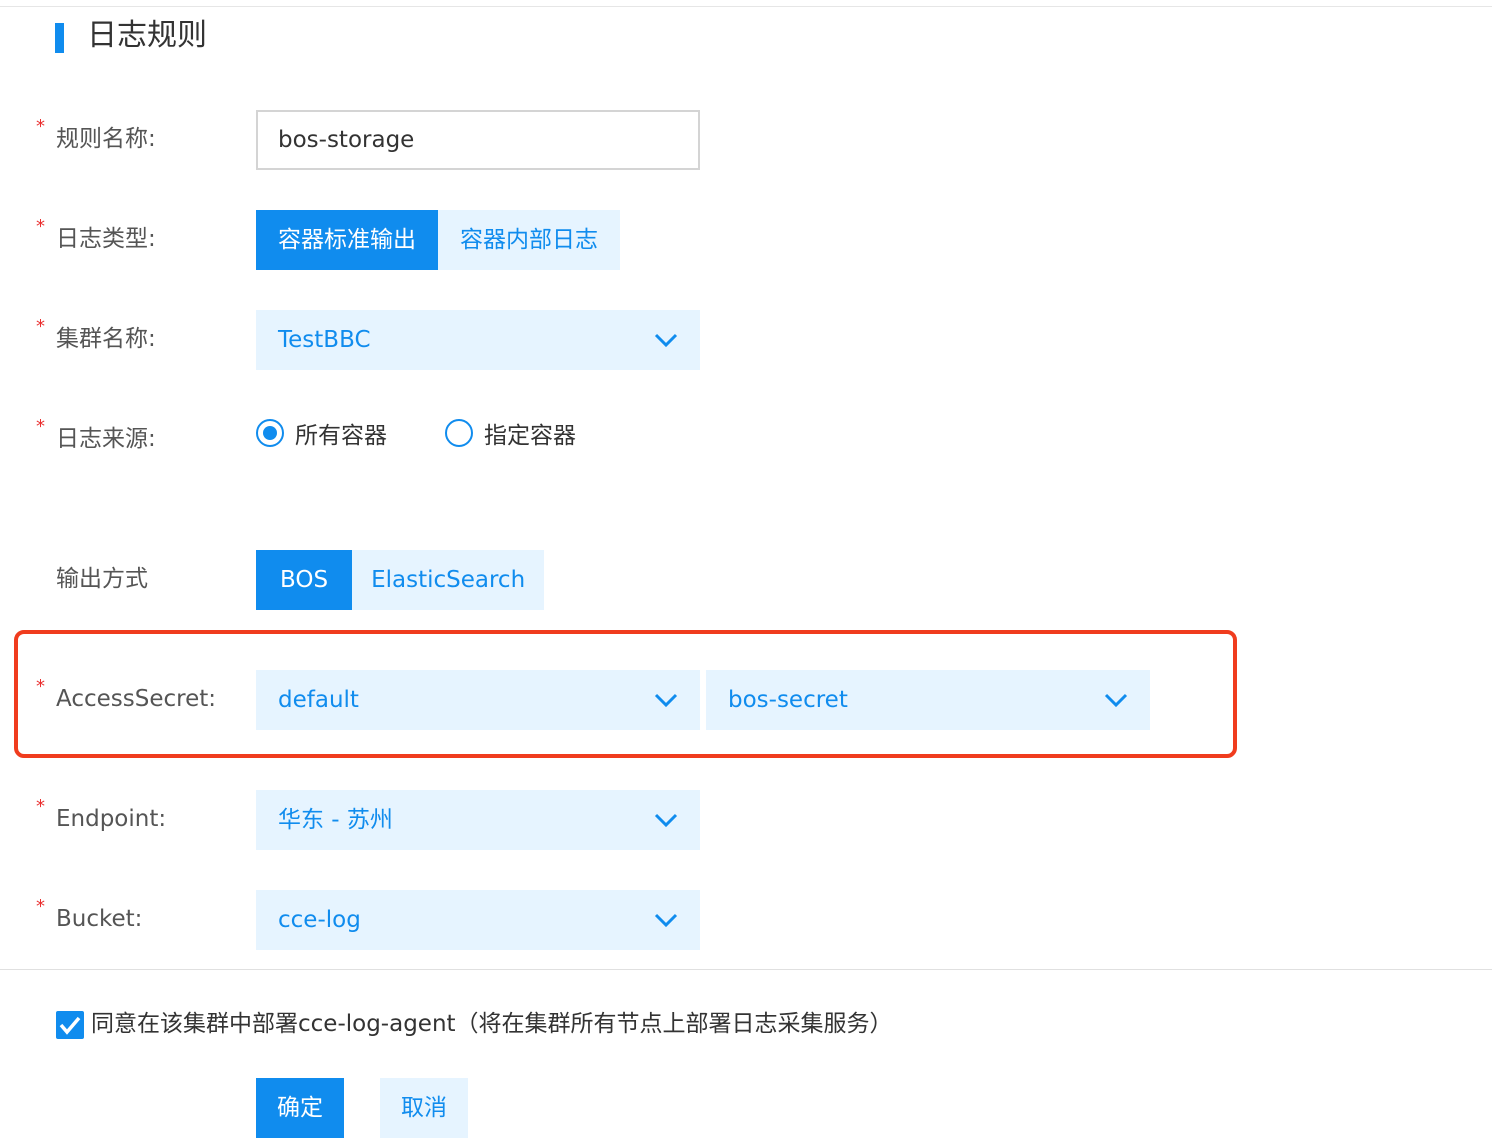 The image size is (1492, 1142). Describe the element at coordinates (529, 240) in the screenshot. I see `log-type-internal-button: 容器内部日志` at that location.